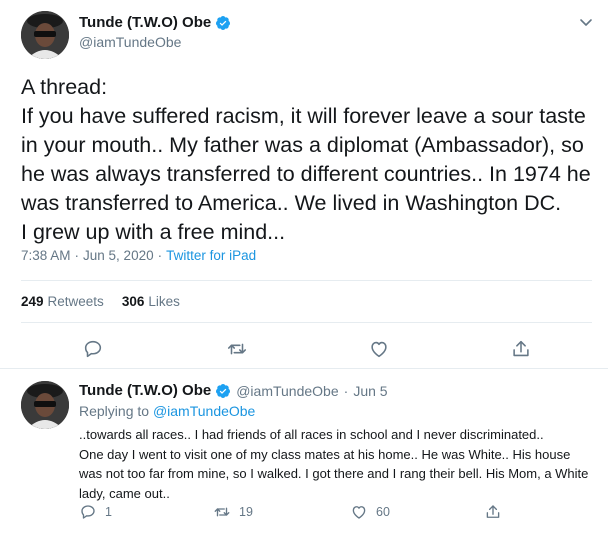 This screenshot has width=608, height=534. What do you see at coordinates (46, 255) in the screenshot?
I see `tweet-time: 7:38 AM` at bounding box center [46, 255].